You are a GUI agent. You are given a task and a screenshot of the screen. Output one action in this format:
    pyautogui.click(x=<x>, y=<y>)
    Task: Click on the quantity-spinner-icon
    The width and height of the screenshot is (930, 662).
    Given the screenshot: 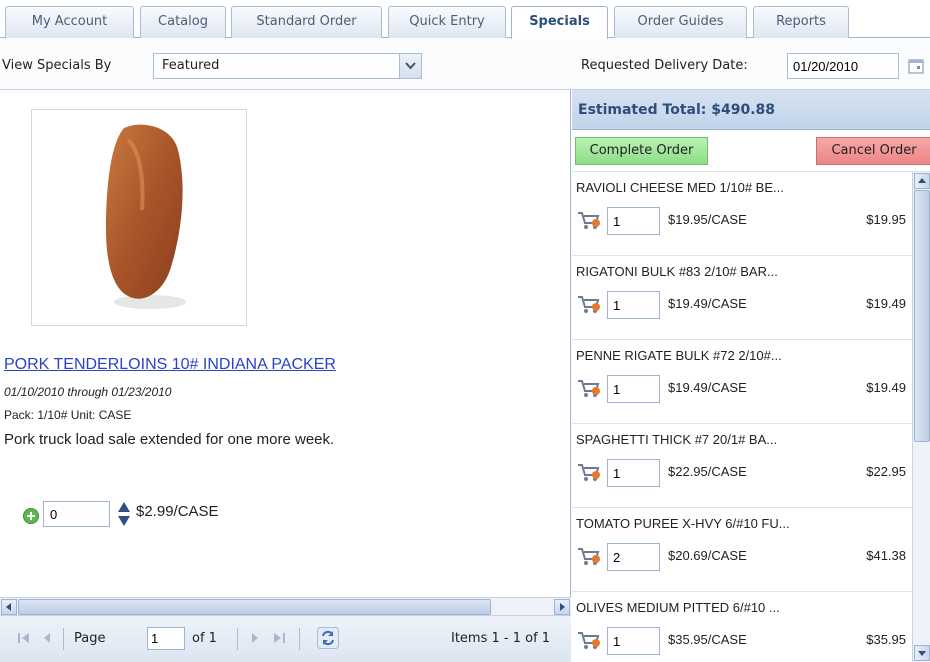 What is the action you would take?
    pyautogui.click(x=124, y=515)
    